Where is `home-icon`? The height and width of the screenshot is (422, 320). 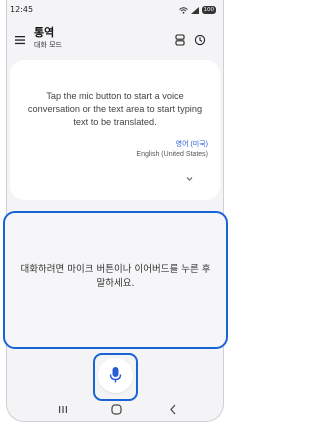 home-icon is located at coordinates (116, 409).